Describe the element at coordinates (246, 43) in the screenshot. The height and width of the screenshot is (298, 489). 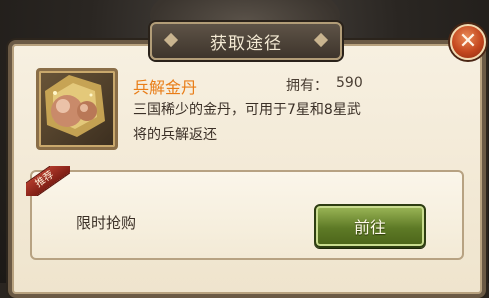
I see `dialog-title: 获取途径` at that location.